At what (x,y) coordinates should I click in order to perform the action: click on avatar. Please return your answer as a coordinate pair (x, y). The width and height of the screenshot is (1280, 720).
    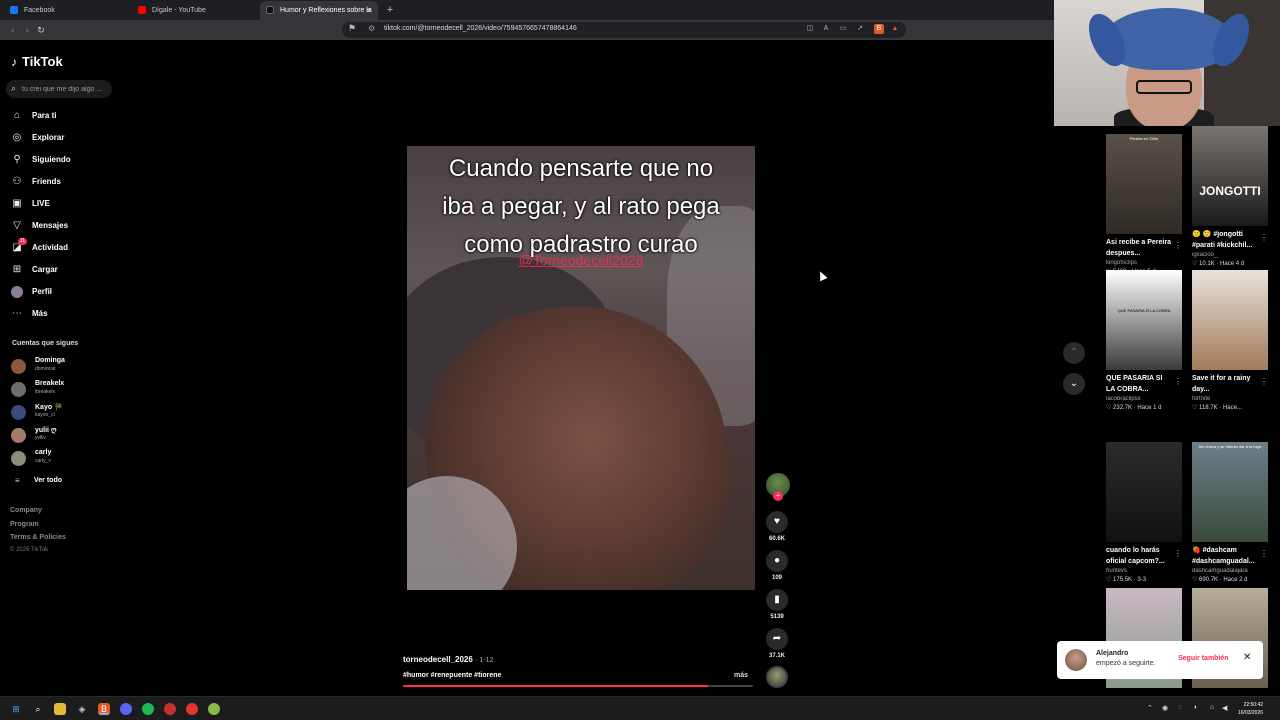
    Looking at the image, I should click on (1076, 660).